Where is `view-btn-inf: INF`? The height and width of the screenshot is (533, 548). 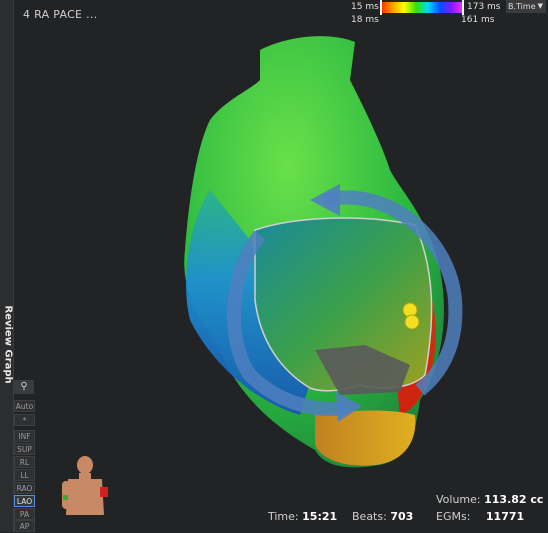
view-btn-inf: INF is located at coordinates (24, 436).